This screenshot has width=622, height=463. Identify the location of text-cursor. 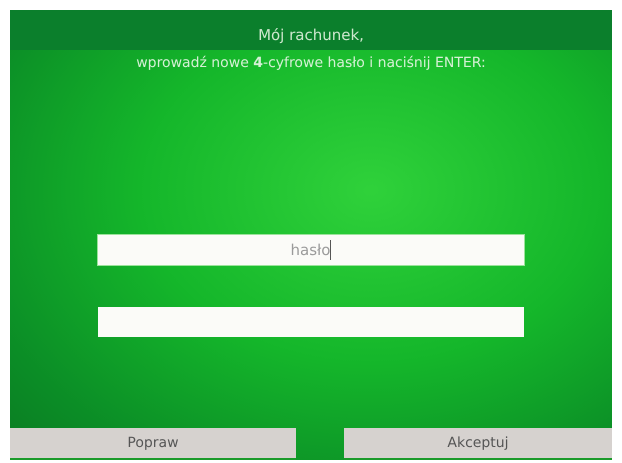
(331, 250).